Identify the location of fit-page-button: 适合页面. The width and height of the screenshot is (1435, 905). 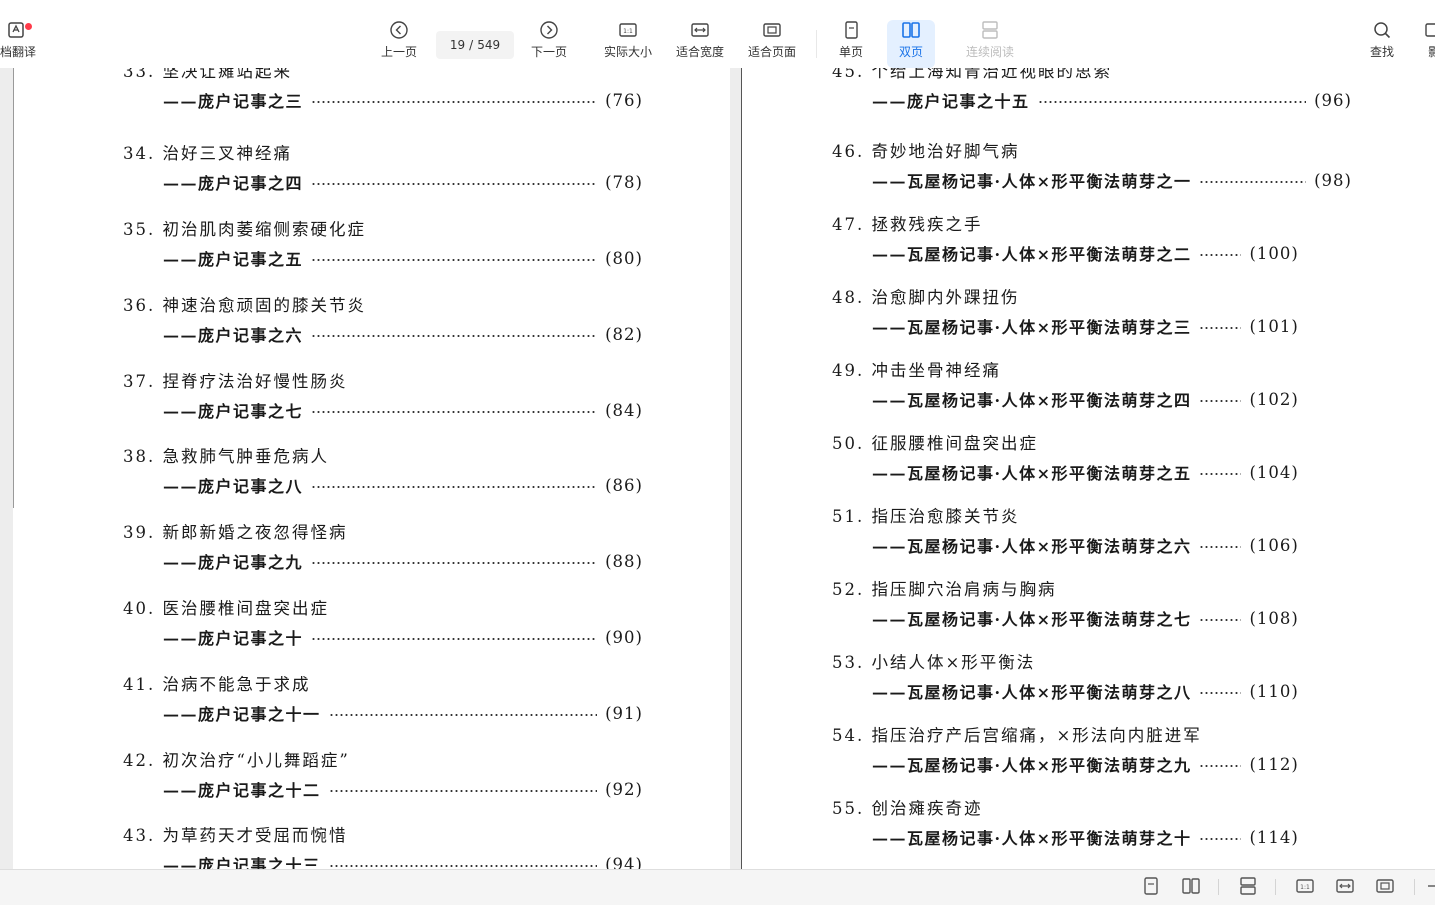
(772, 44).